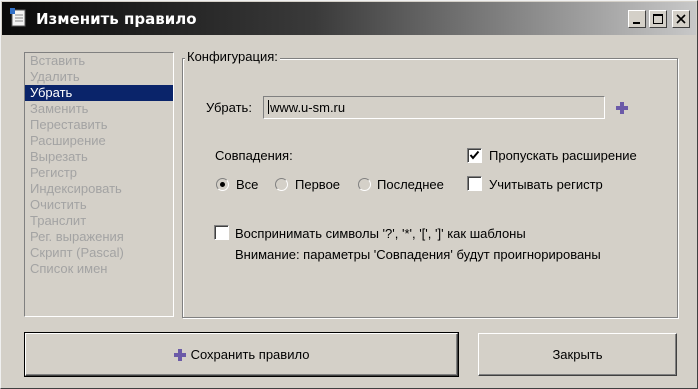  What do you see at coordinates (474, 183) in the screenshot?
I see `case-sensitive-checkbox` at bounding box center [474, 183].